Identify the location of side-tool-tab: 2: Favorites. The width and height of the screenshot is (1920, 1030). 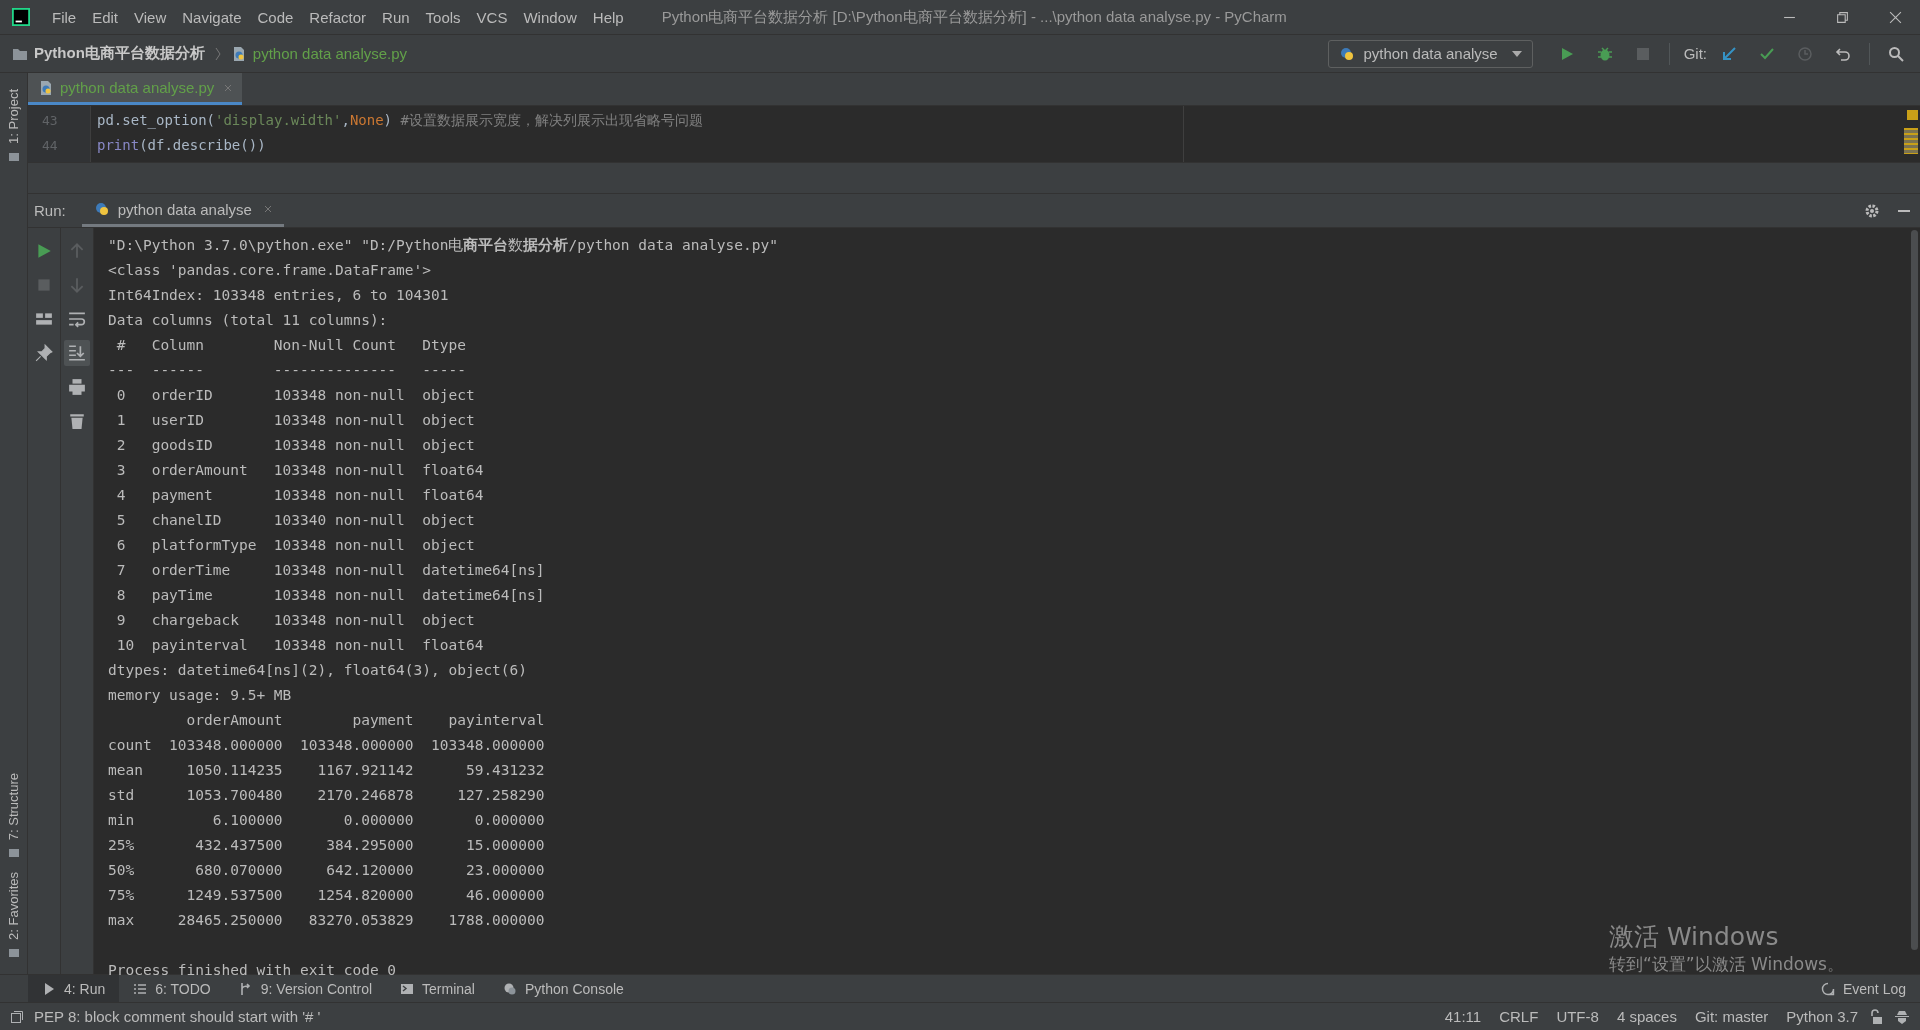
(13, 915).